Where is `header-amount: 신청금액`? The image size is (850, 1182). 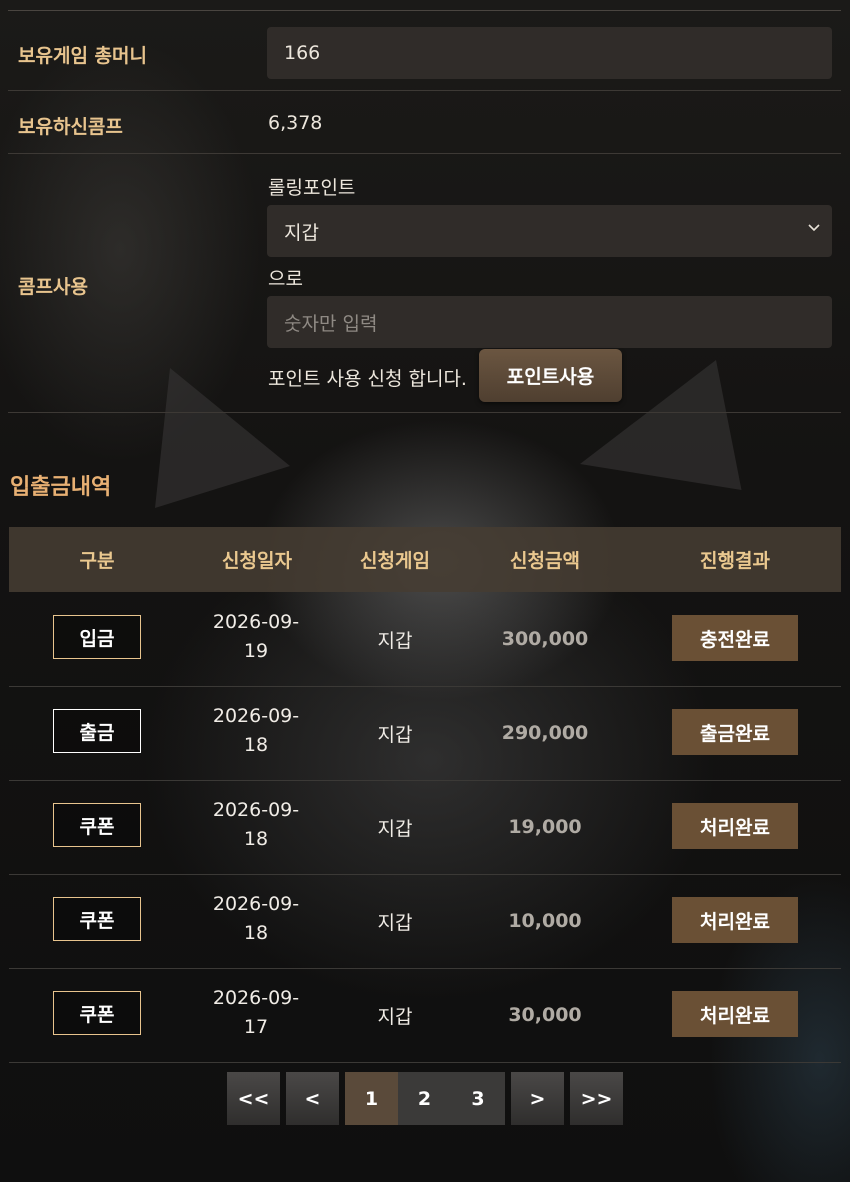 header-amount: 신청금액 is located at coordinates (545, 561).